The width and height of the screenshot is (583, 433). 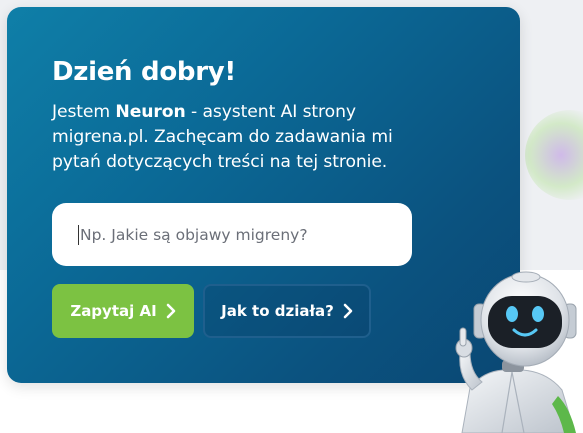 What do you see at coordinates (113, 311) in the screenshot?
I see `ask-ai-button-label: Zapytaj AI` at bounding box center [113, 311].